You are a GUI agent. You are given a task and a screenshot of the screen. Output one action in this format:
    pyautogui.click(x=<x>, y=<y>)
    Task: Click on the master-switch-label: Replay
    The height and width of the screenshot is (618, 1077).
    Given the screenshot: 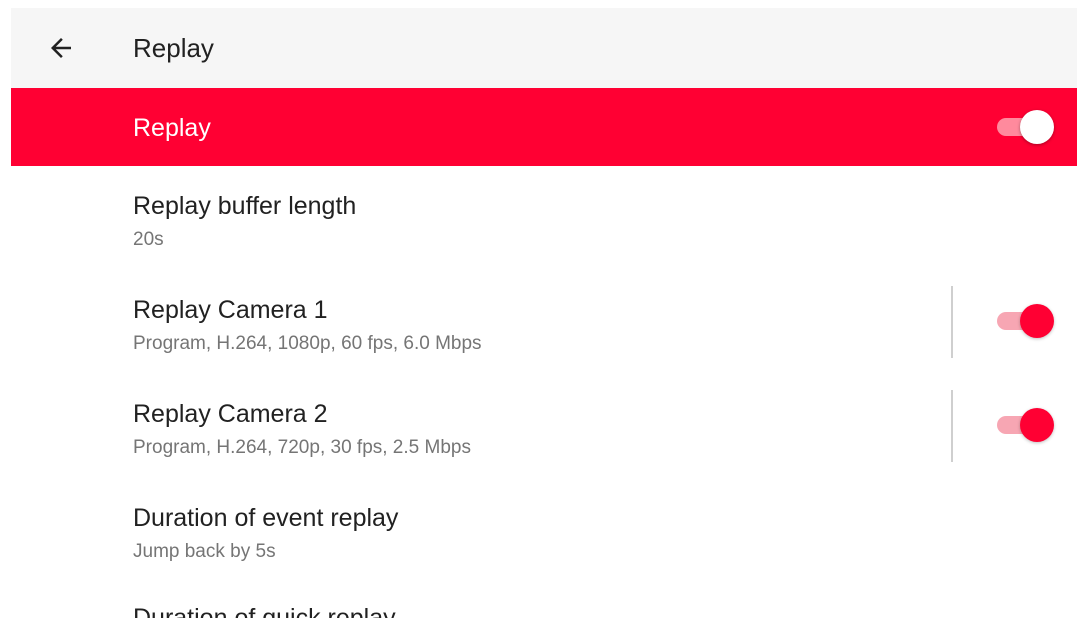 What is the action you would take?
    pyautogui.click(x=172, y=128)
    